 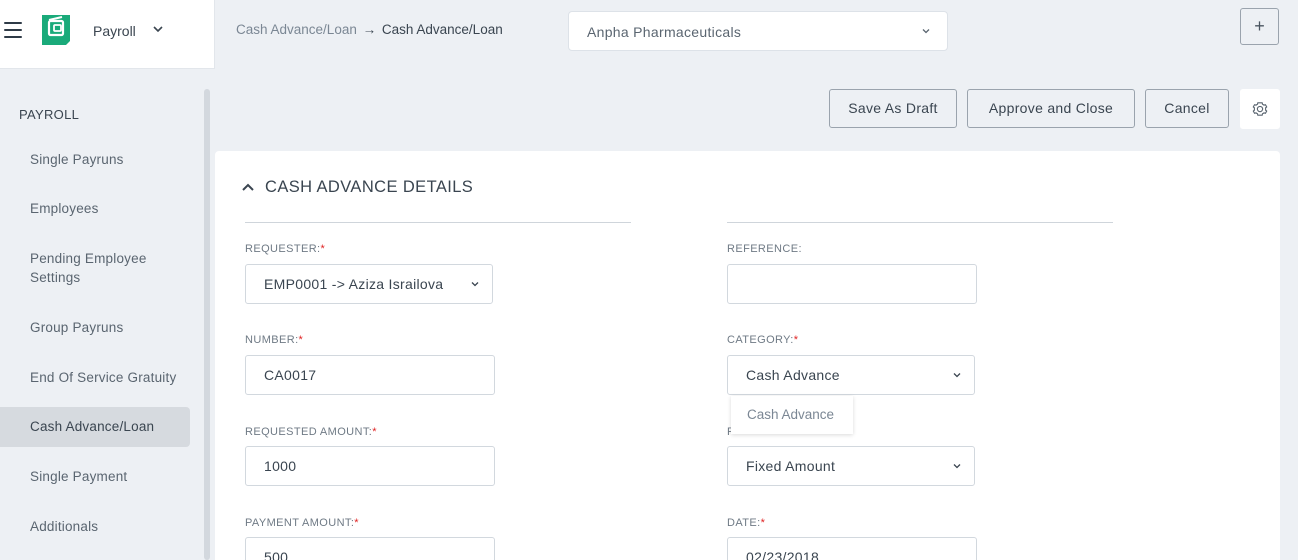 I want to click on requested-amount-label: REQUESTED AMOUNT:*, so click(x=311, y=432).